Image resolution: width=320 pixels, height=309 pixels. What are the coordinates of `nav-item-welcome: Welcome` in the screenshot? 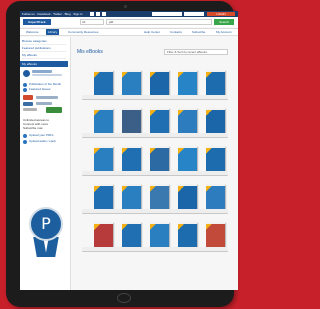 It's located at (32, 32).